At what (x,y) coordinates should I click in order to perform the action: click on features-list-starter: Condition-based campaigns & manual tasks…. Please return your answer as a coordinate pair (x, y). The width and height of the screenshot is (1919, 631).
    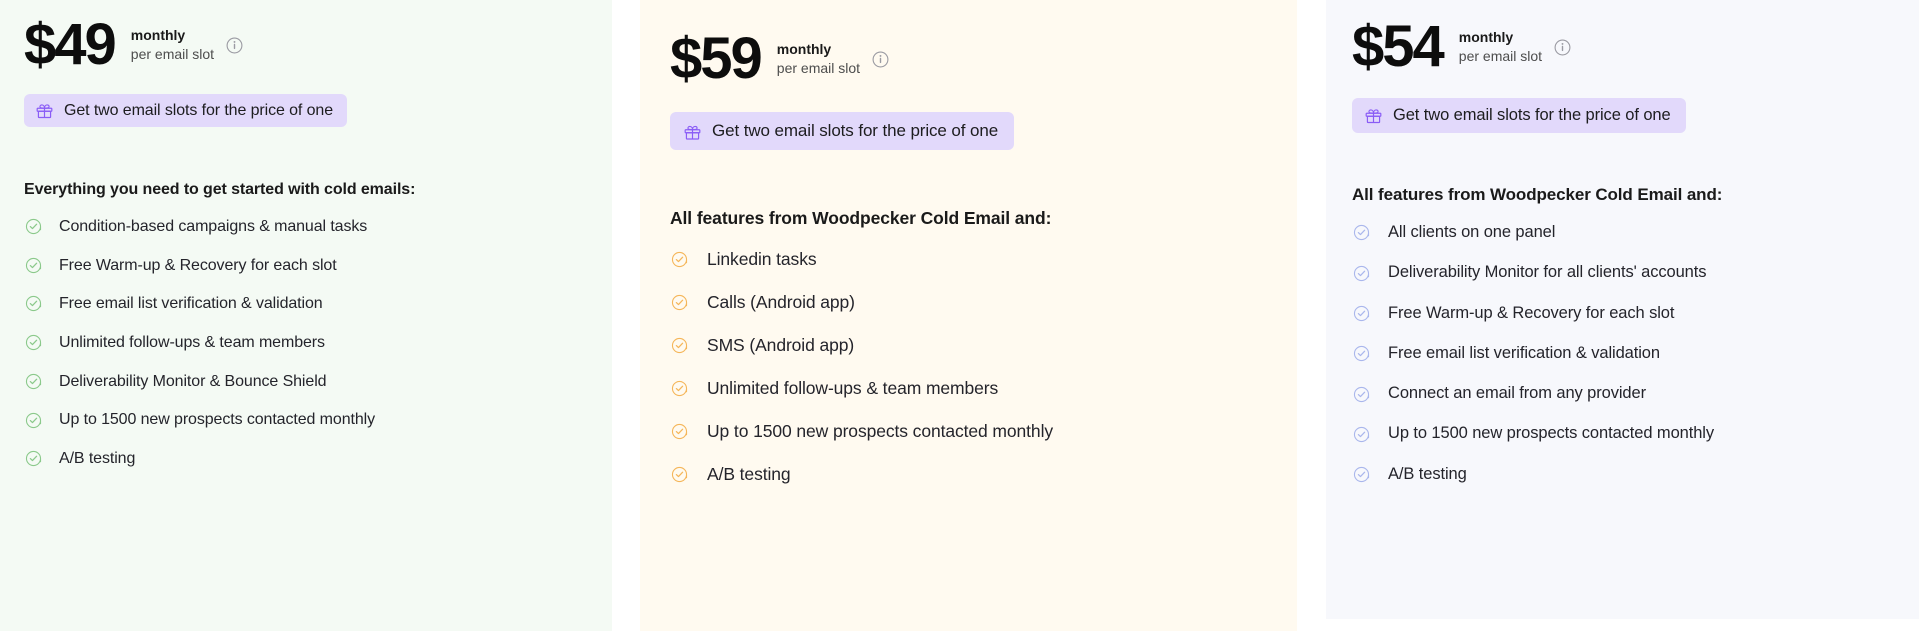
    Looking at the image, I should click on (306, 342).